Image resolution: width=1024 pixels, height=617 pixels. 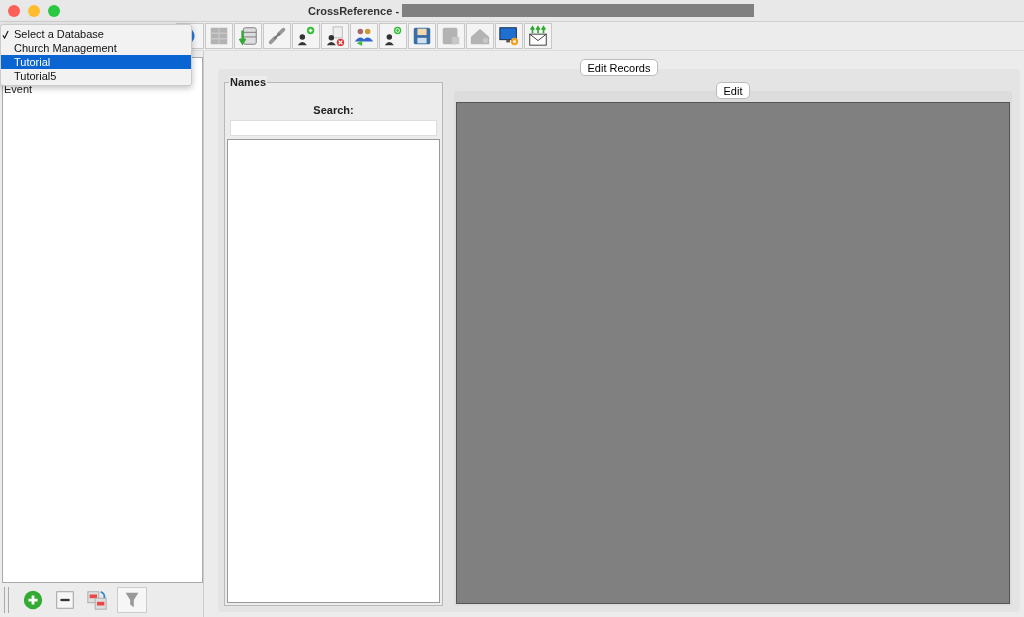 What do you see at coordinates (333, 110) in the screenshot?
I see `search-label: Search:` at bounding box center [333, 110].